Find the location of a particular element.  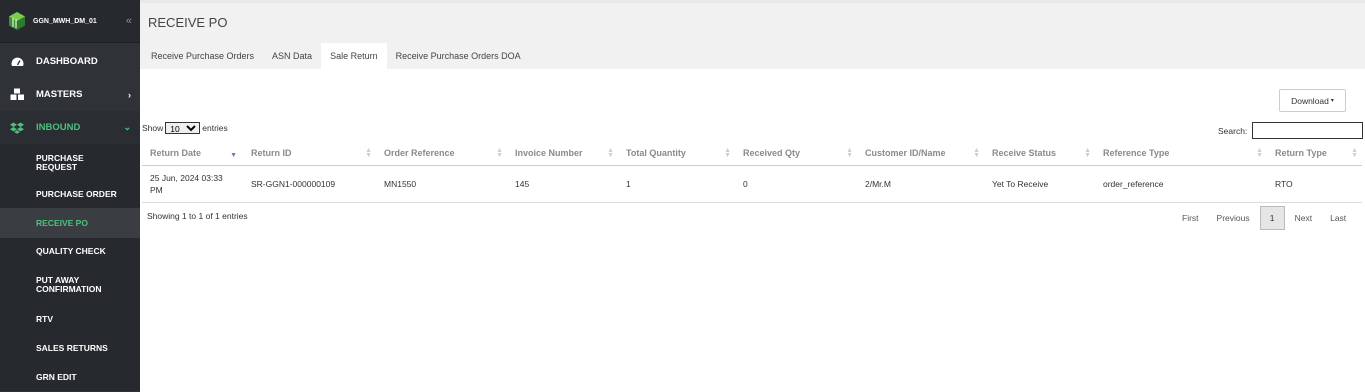

column-header-label: Customer ID/Name is located at coordinates (905, 153).